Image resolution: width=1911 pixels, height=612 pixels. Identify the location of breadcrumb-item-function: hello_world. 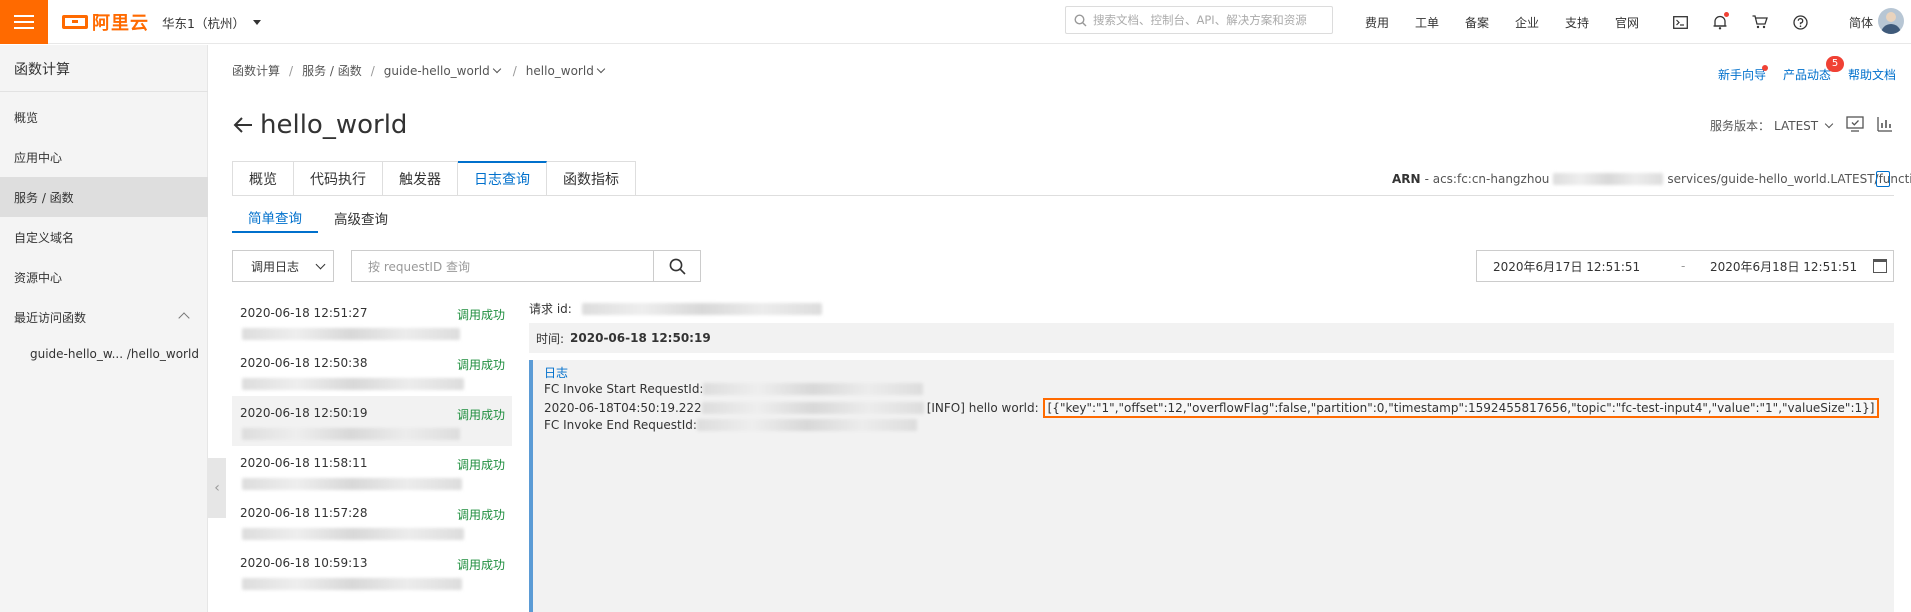
(567, 71).